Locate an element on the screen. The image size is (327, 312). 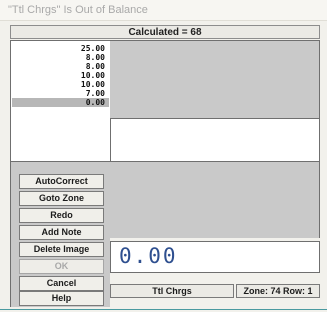
field-name-label: Ttl Chrgs is located at coordinates (172, 291).